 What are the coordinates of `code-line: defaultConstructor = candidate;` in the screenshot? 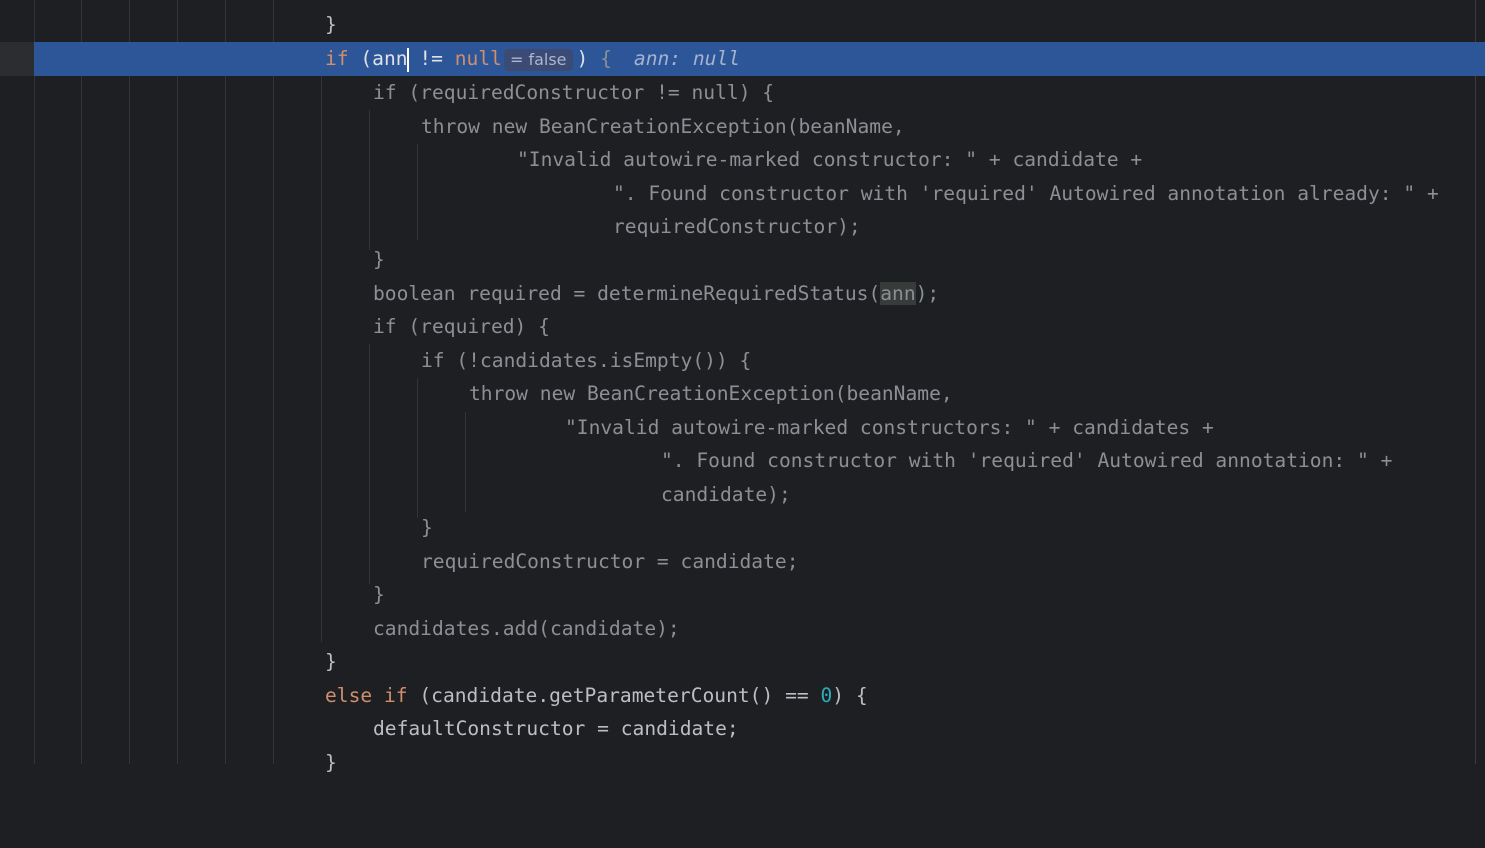 It's located at (742, 729).